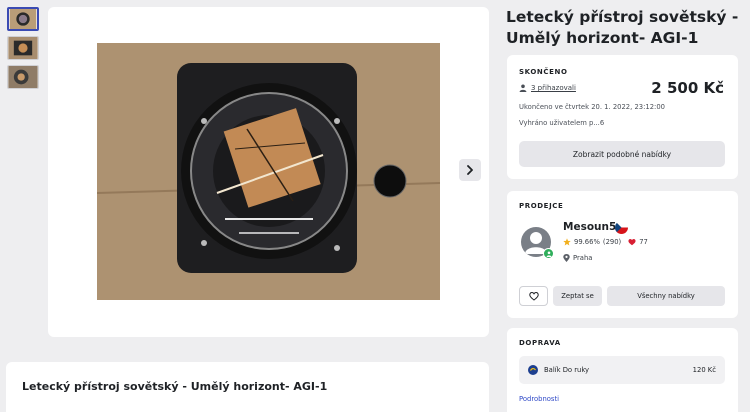 Image resolution: width=750 pixels, height=412 pixels. I want to click on bidders: 3 přihazovali, so click(547, 88).